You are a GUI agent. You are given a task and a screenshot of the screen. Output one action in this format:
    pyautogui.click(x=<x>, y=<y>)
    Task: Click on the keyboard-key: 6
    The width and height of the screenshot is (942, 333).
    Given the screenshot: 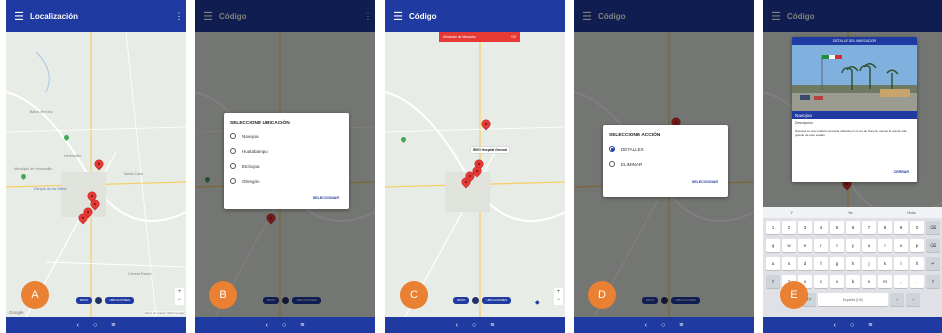 What is the action you would take?
    pyautogui.click(x=853, y=227)
    